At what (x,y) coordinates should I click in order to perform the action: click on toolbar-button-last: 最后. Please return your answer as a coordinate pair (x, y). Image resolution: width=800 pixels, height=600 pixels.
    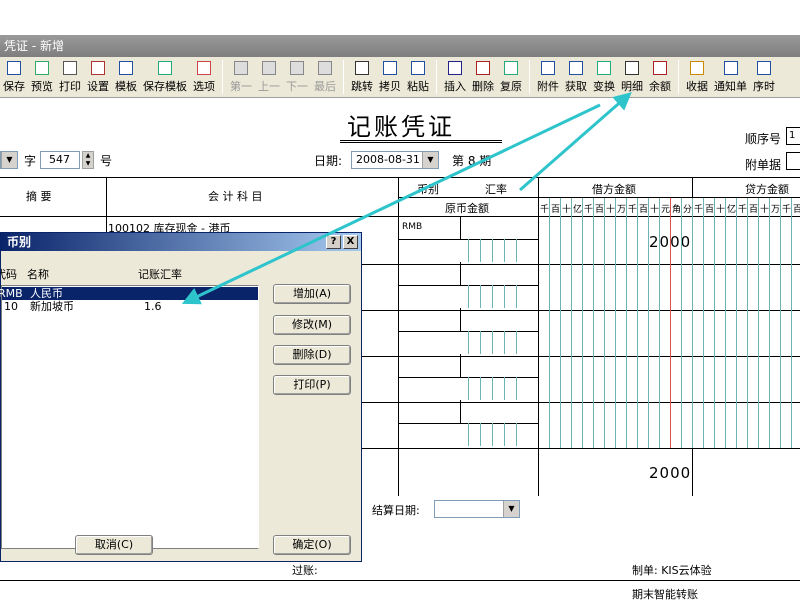
    Looking at the image, I should click on (325, 76).